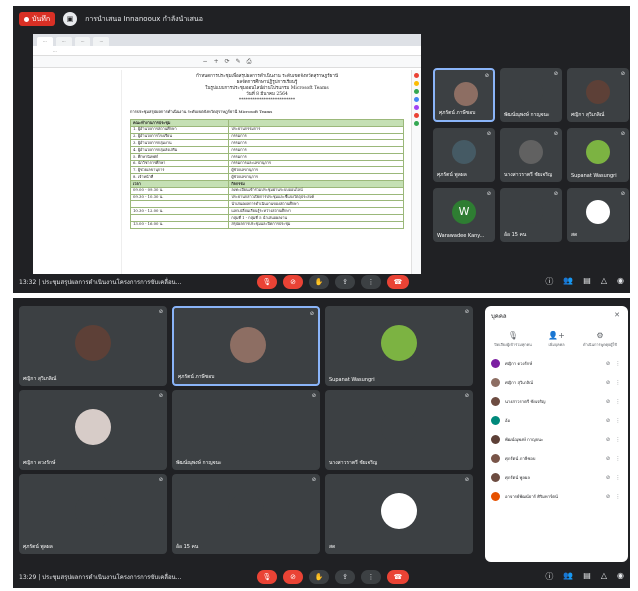 This screenshot has width=638, height=591. What do you see at coordinates (227, 61) in the screenshot?
I see `rotate-icon: ⟳` at bounding box center [227, 61].